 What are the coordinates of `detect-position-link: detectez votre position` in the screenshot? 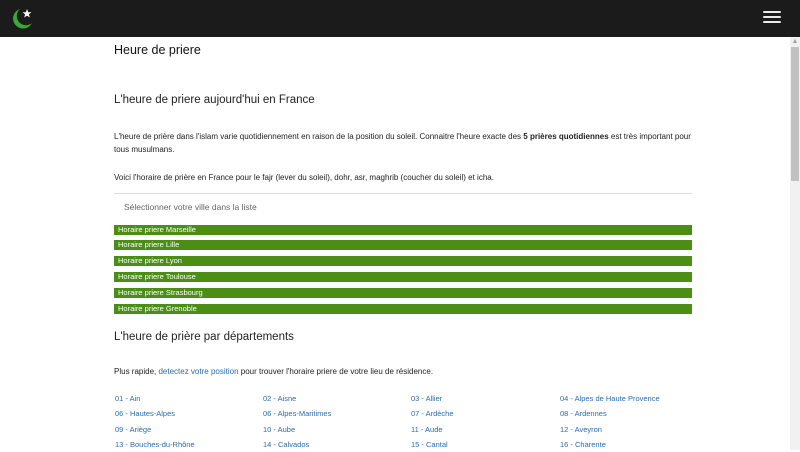 It's located at (198, 371).